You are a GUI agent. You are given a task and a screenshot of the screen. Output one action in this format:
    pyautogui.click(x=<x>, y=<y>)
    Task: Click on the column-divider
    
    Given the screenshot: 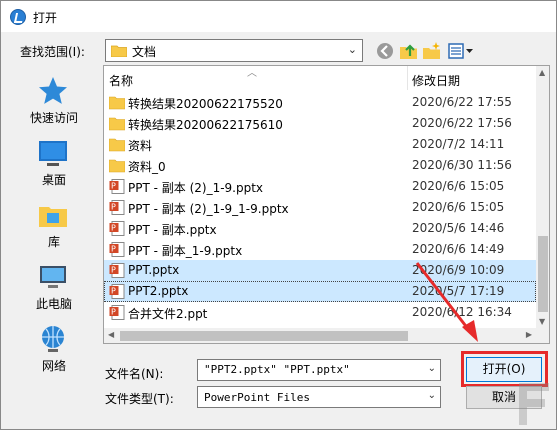 What is the action you would take?
    pyautogui.click(x=407, y=78)
    